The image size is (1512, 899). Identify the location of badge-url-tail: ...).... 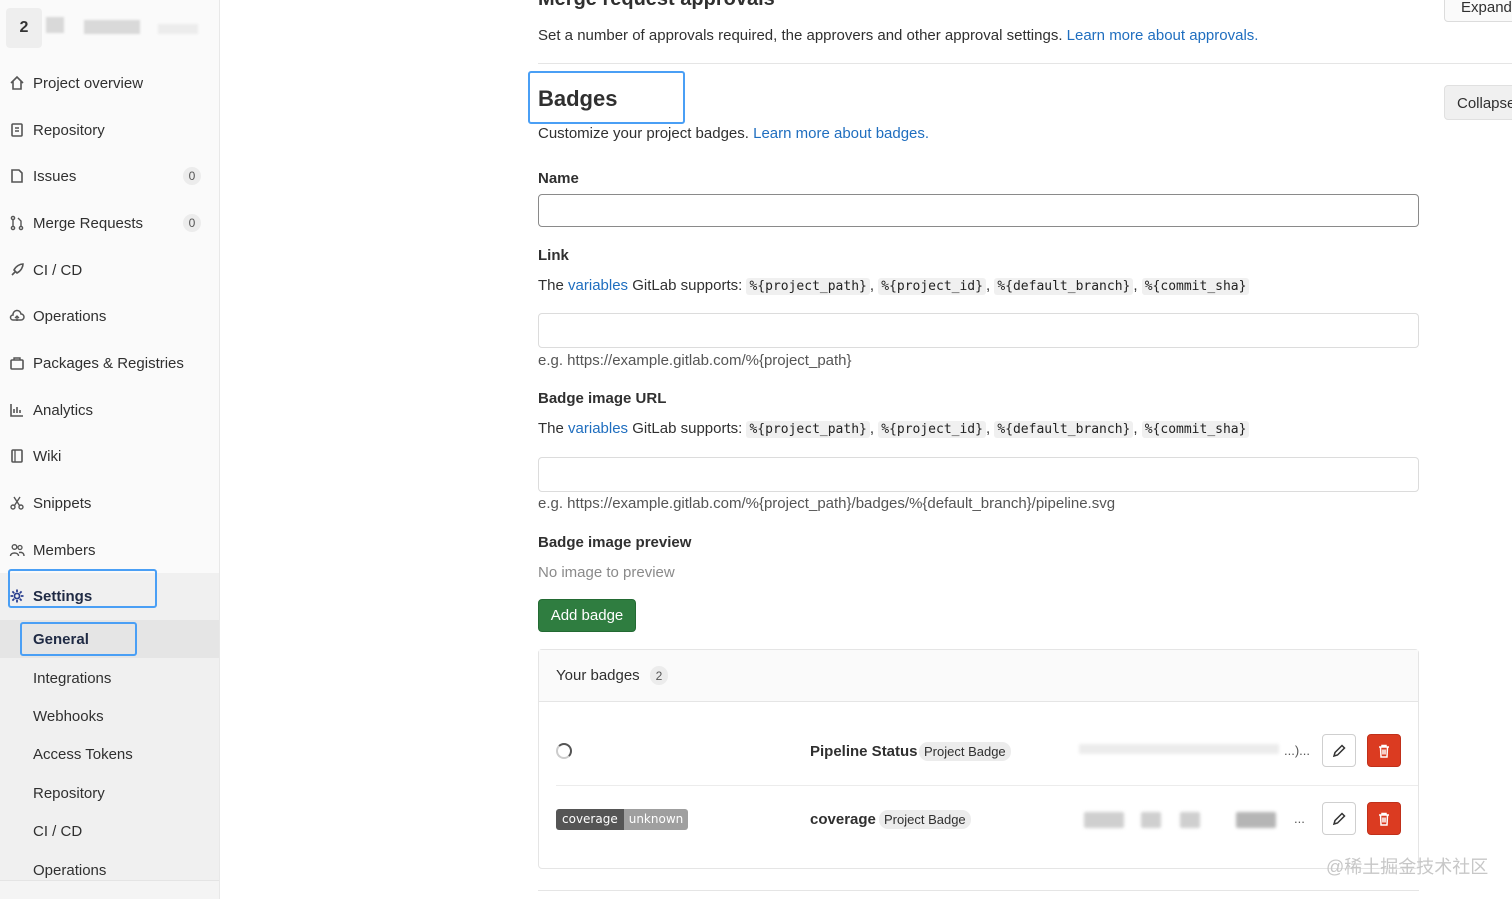
(1297, 750).